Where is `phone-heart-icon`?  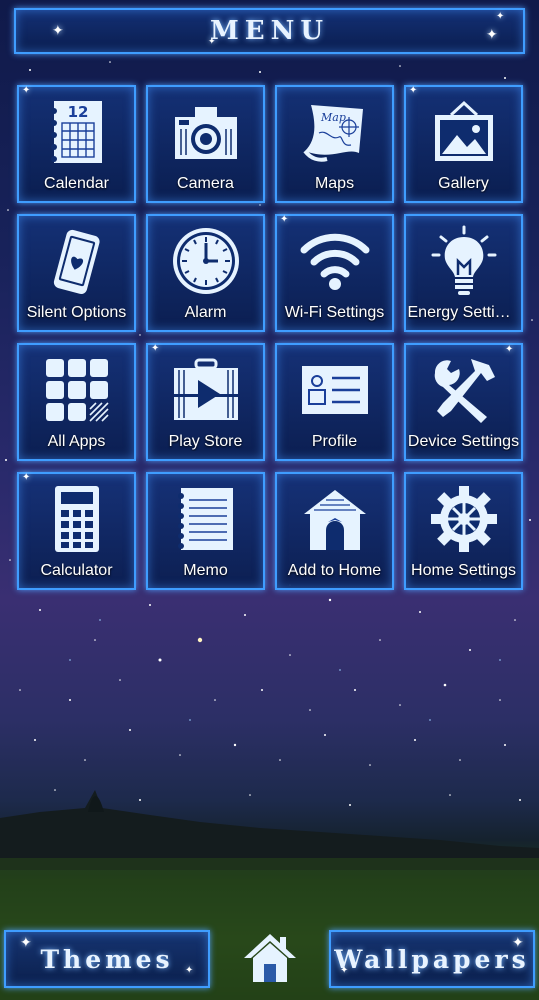
phone-heart-icon is located at coordinates (77, 261).